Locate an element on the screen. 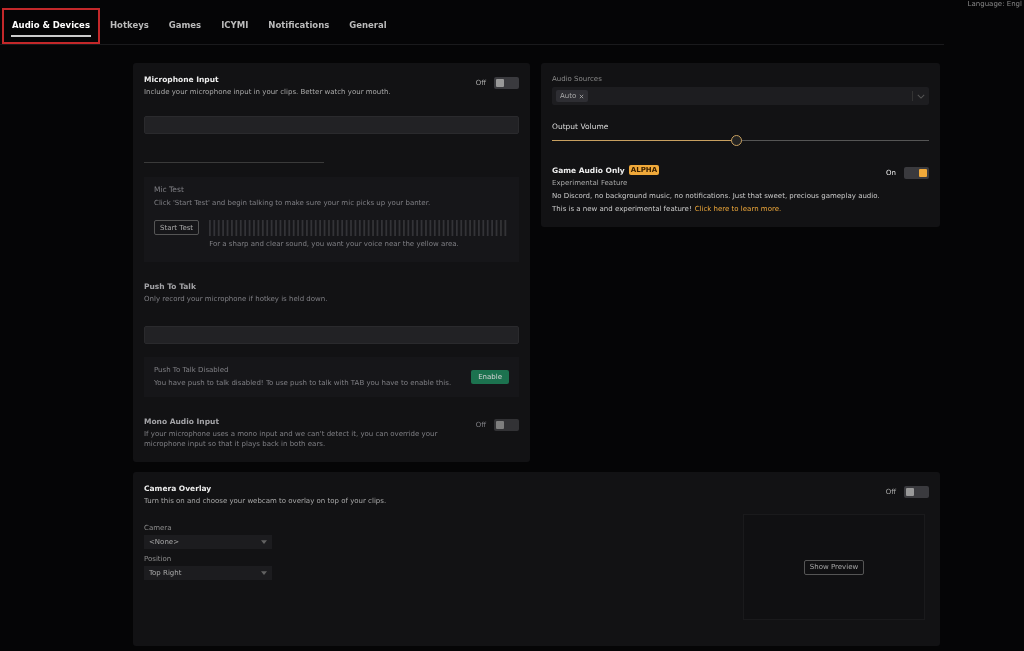  tab: ICYMI is located at coordinates (235, 26).